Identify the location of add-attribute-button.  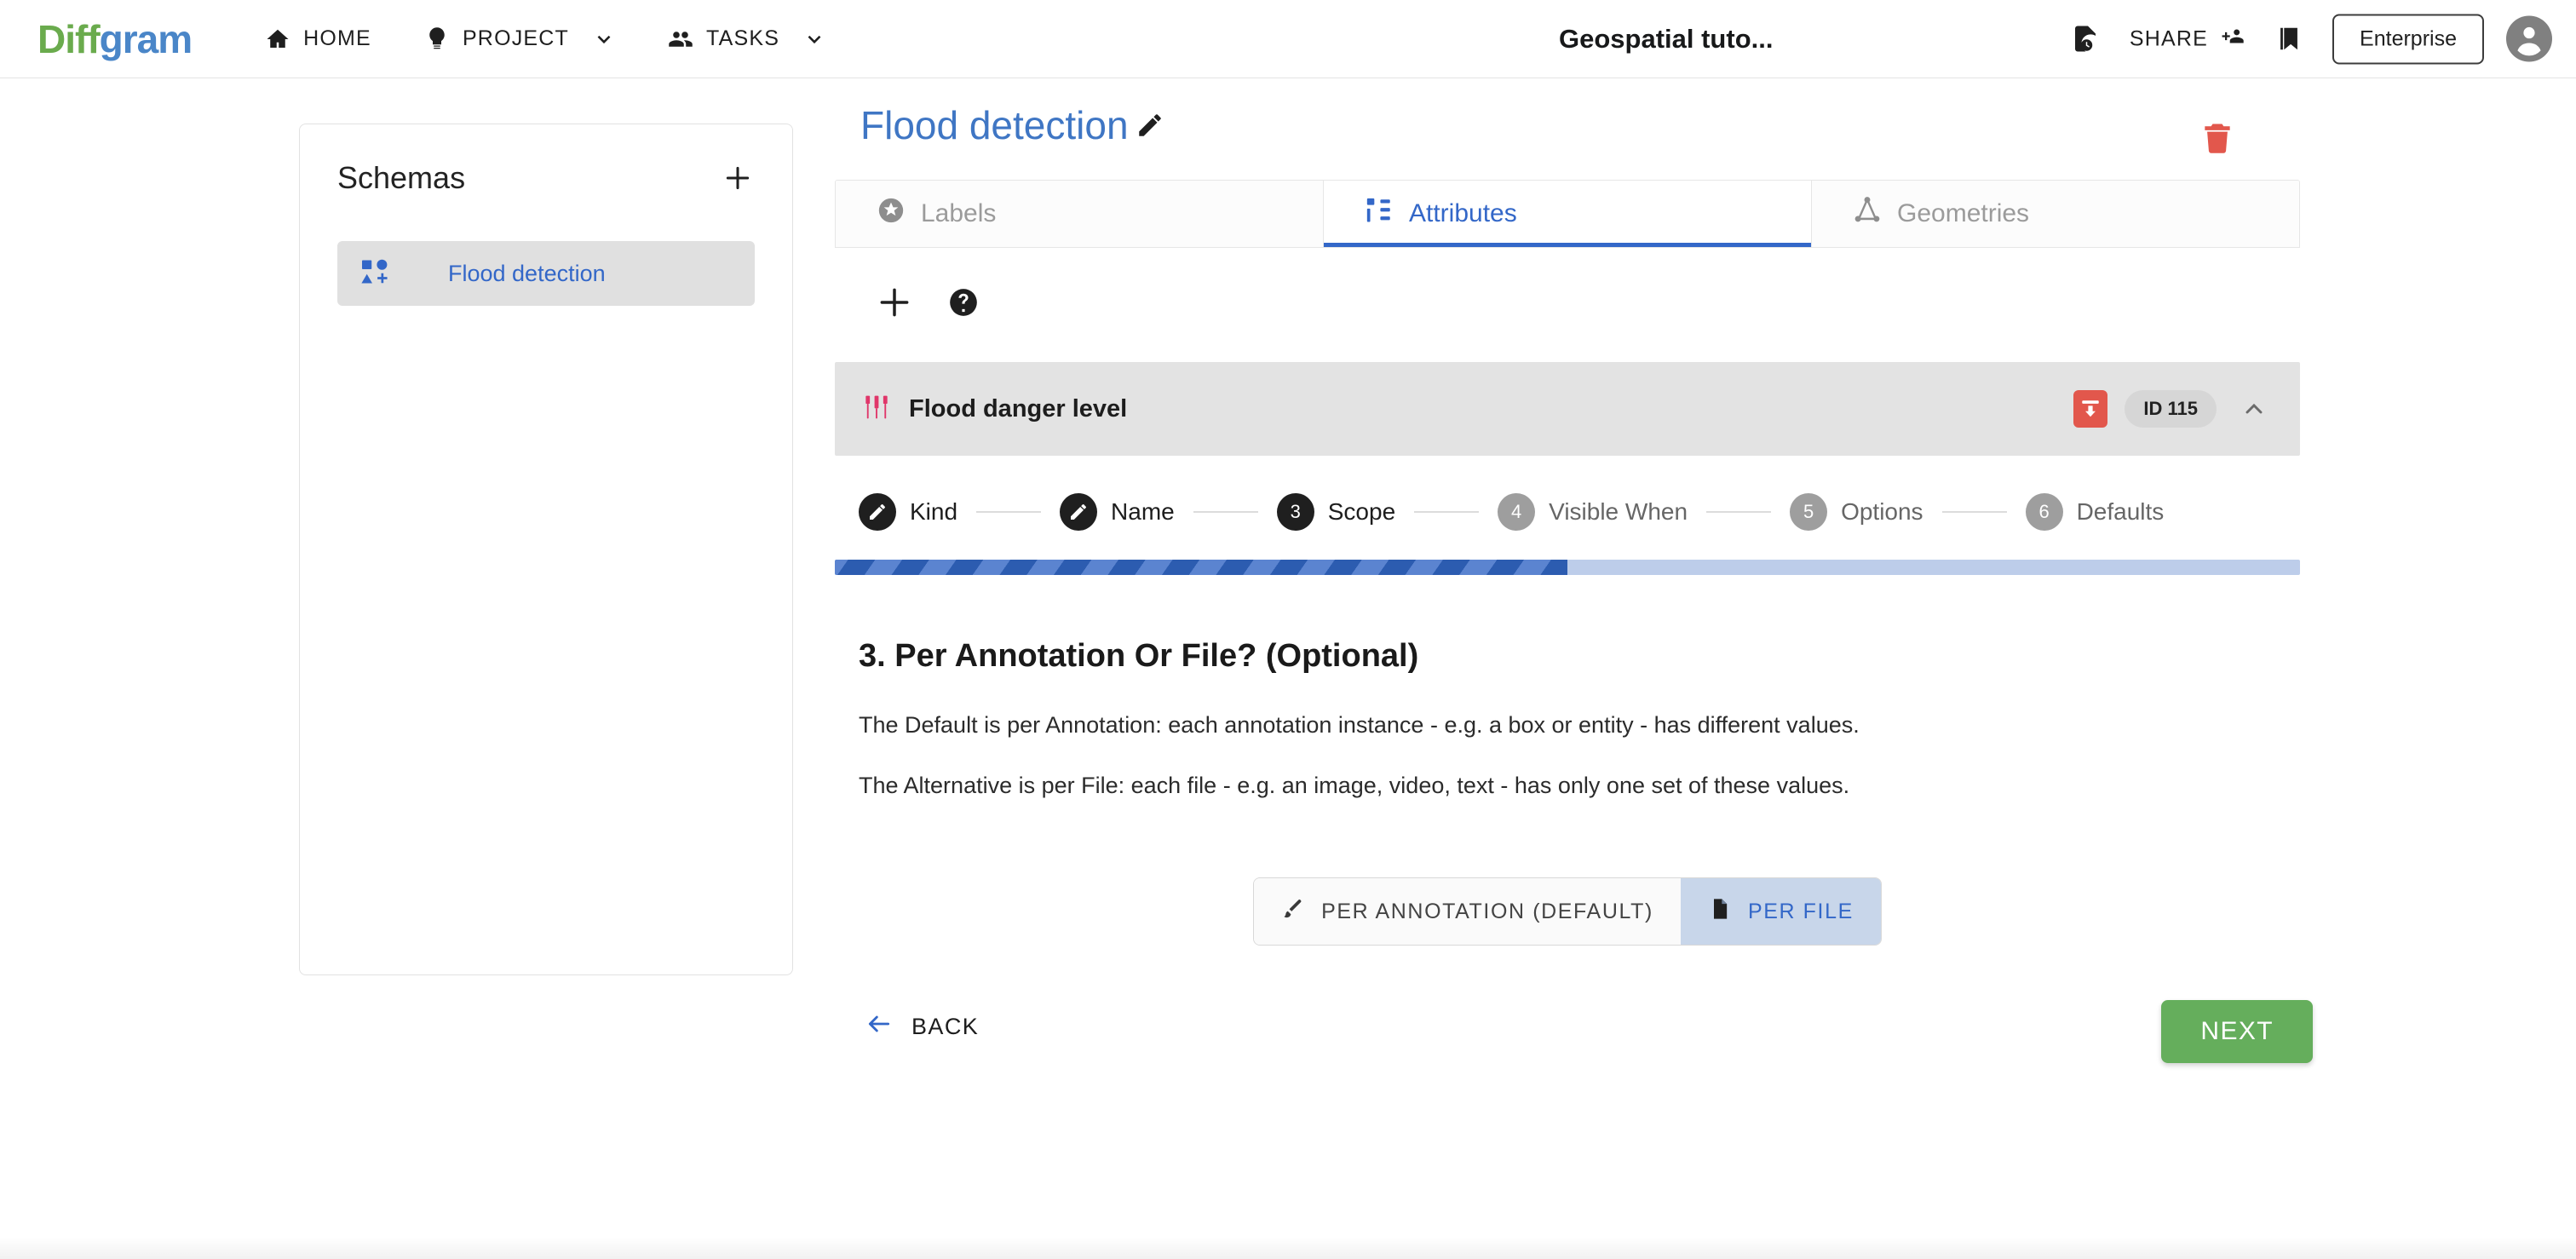
(895, 302).